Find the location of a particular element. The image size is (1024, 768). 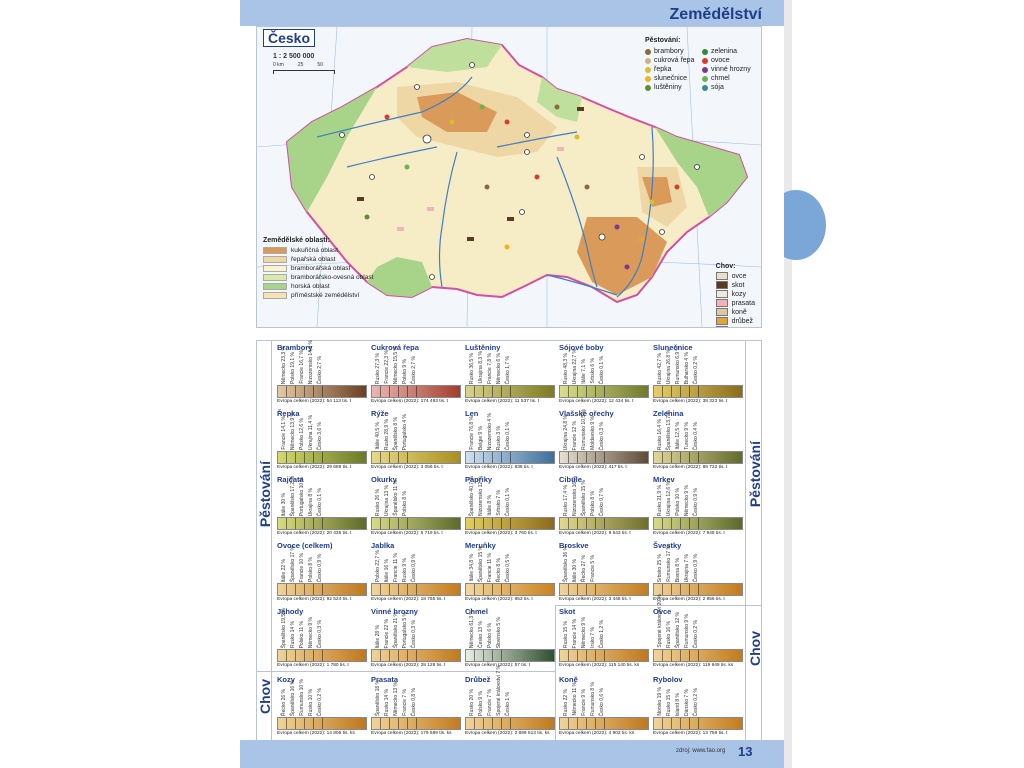

country-share-label: Španělsko 11 % is located at coordinates (396, 498).